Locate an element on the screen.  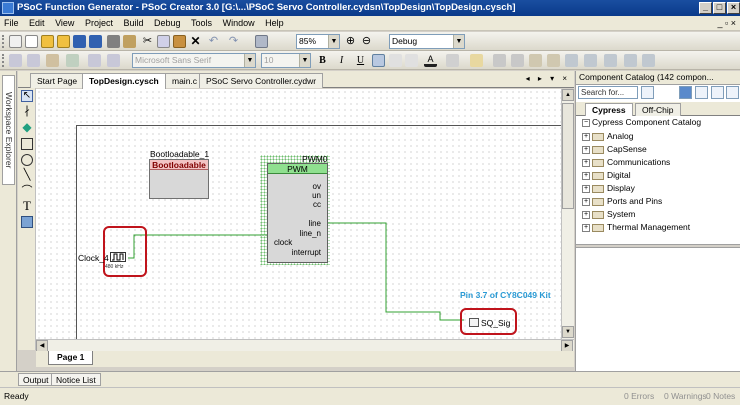
tab-topdesign: TopDesign.cysch is located at coordinates (124, 81).